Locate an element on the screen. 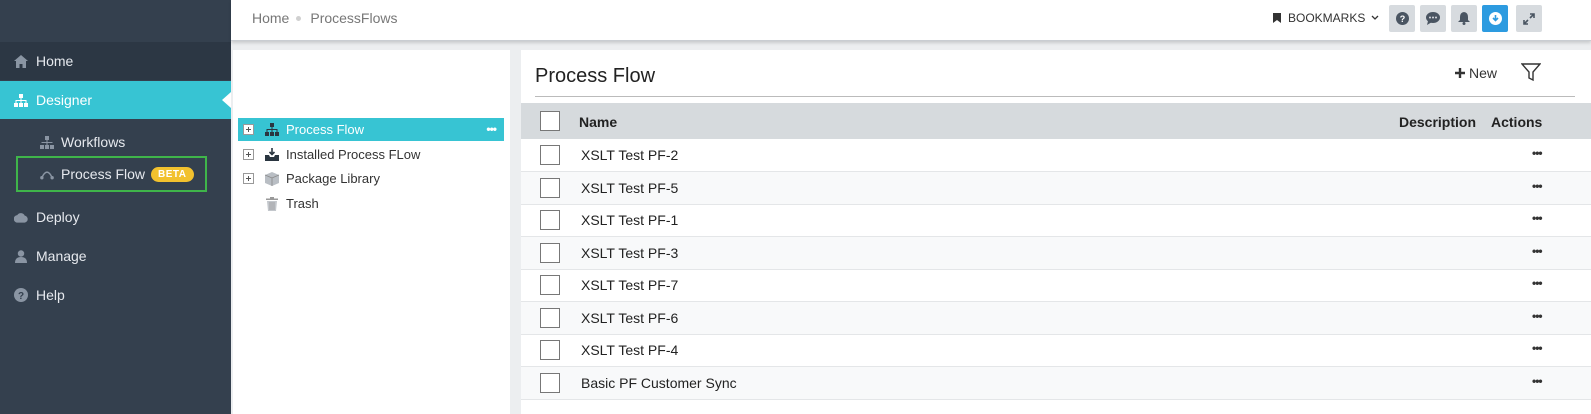  bell-icon is located at coordinates (1464, 18).